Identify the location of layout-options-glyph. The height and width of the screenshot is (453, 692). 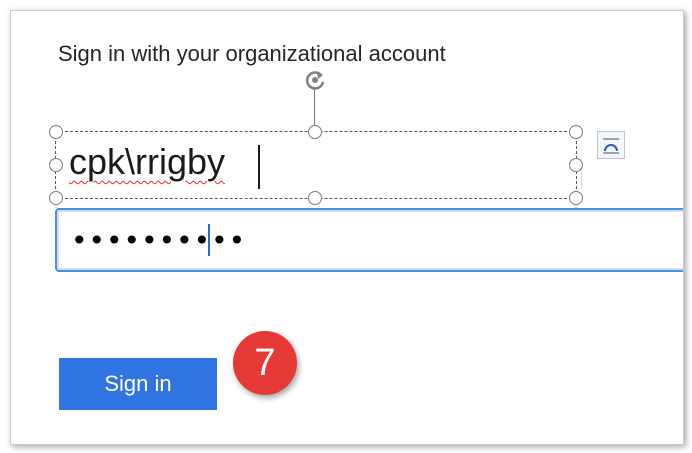
(611, 146).